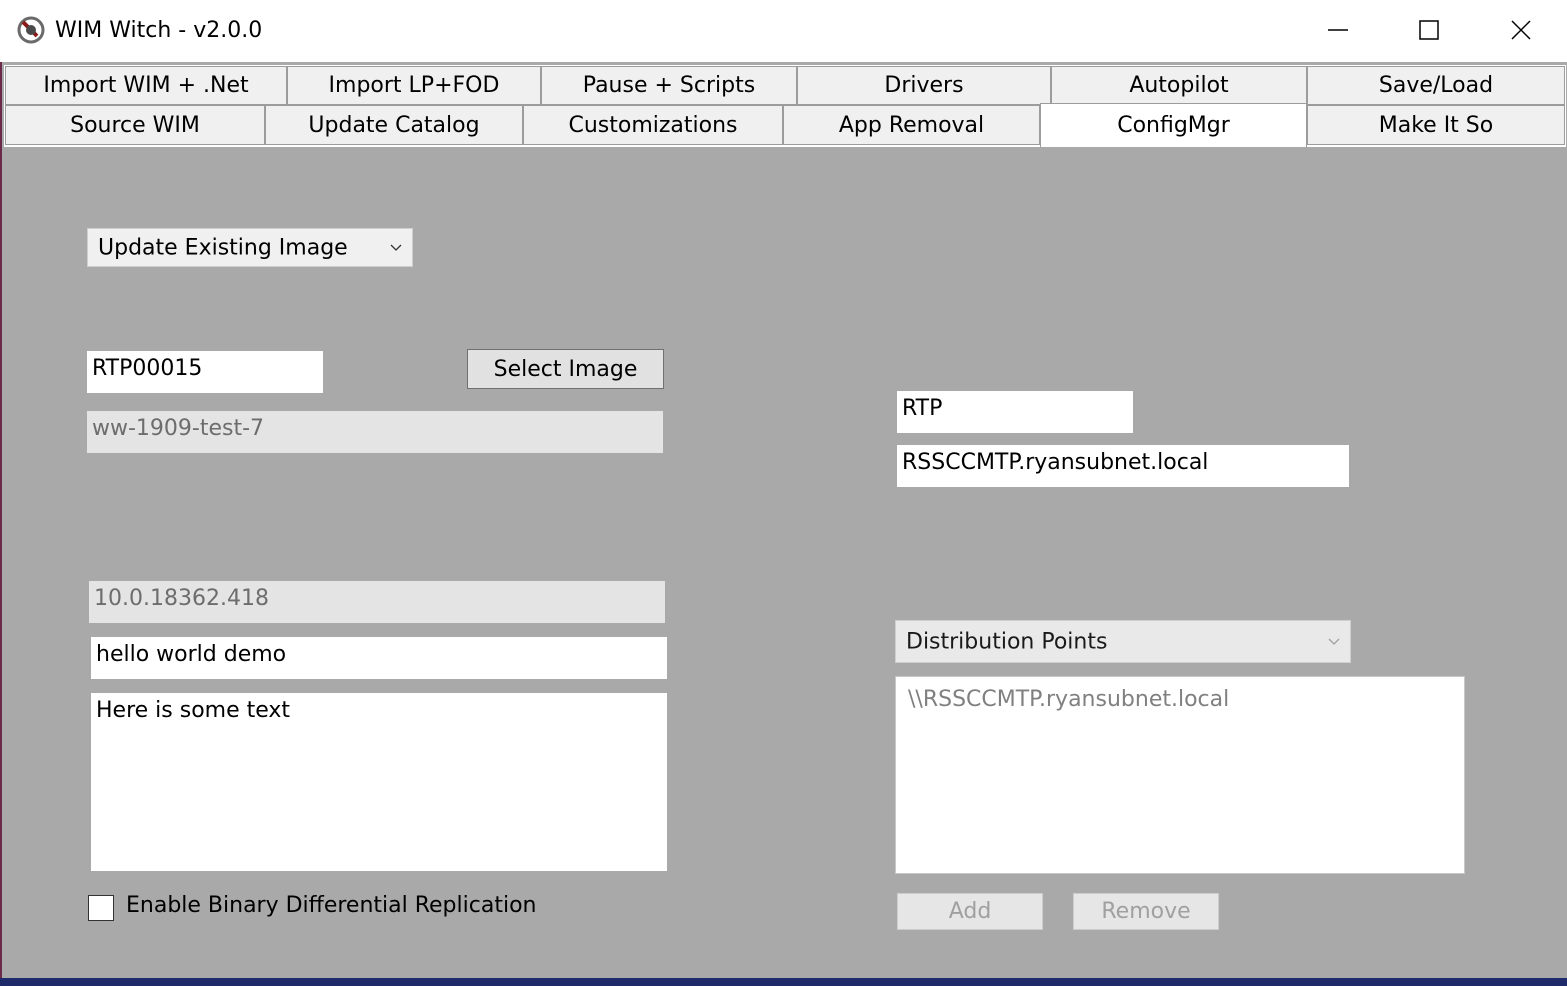 The width and height of the screenshot is (1567, 986). I want to click on window-title: WIM Witch - v2.0.0, so click(159, 30).